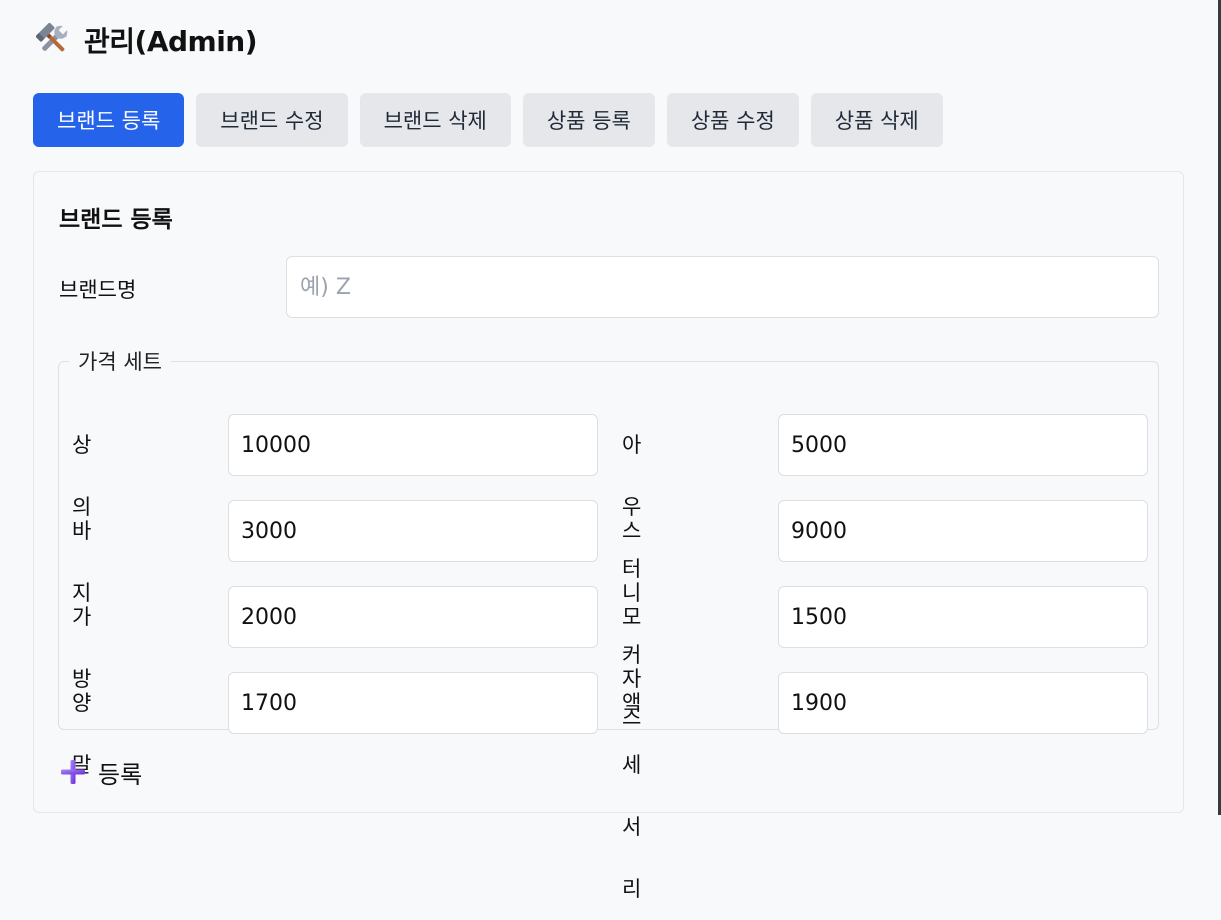  Describe the element at coordinates (632, 648) in the screenshot. I see `price-label-hat: 모자` at that location.